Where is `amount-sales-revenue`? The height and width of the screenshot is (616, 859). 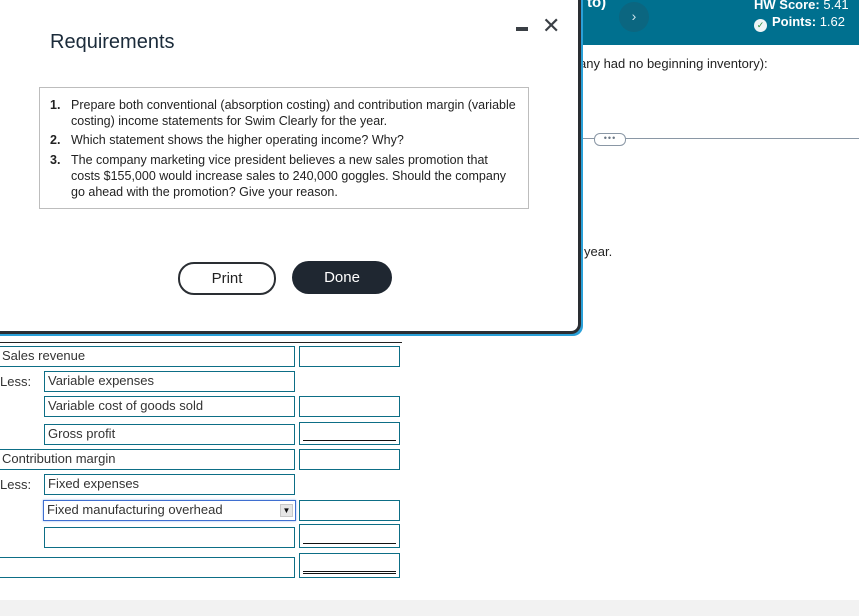 amount-sales-revenue is located at coordinates (349, 356).